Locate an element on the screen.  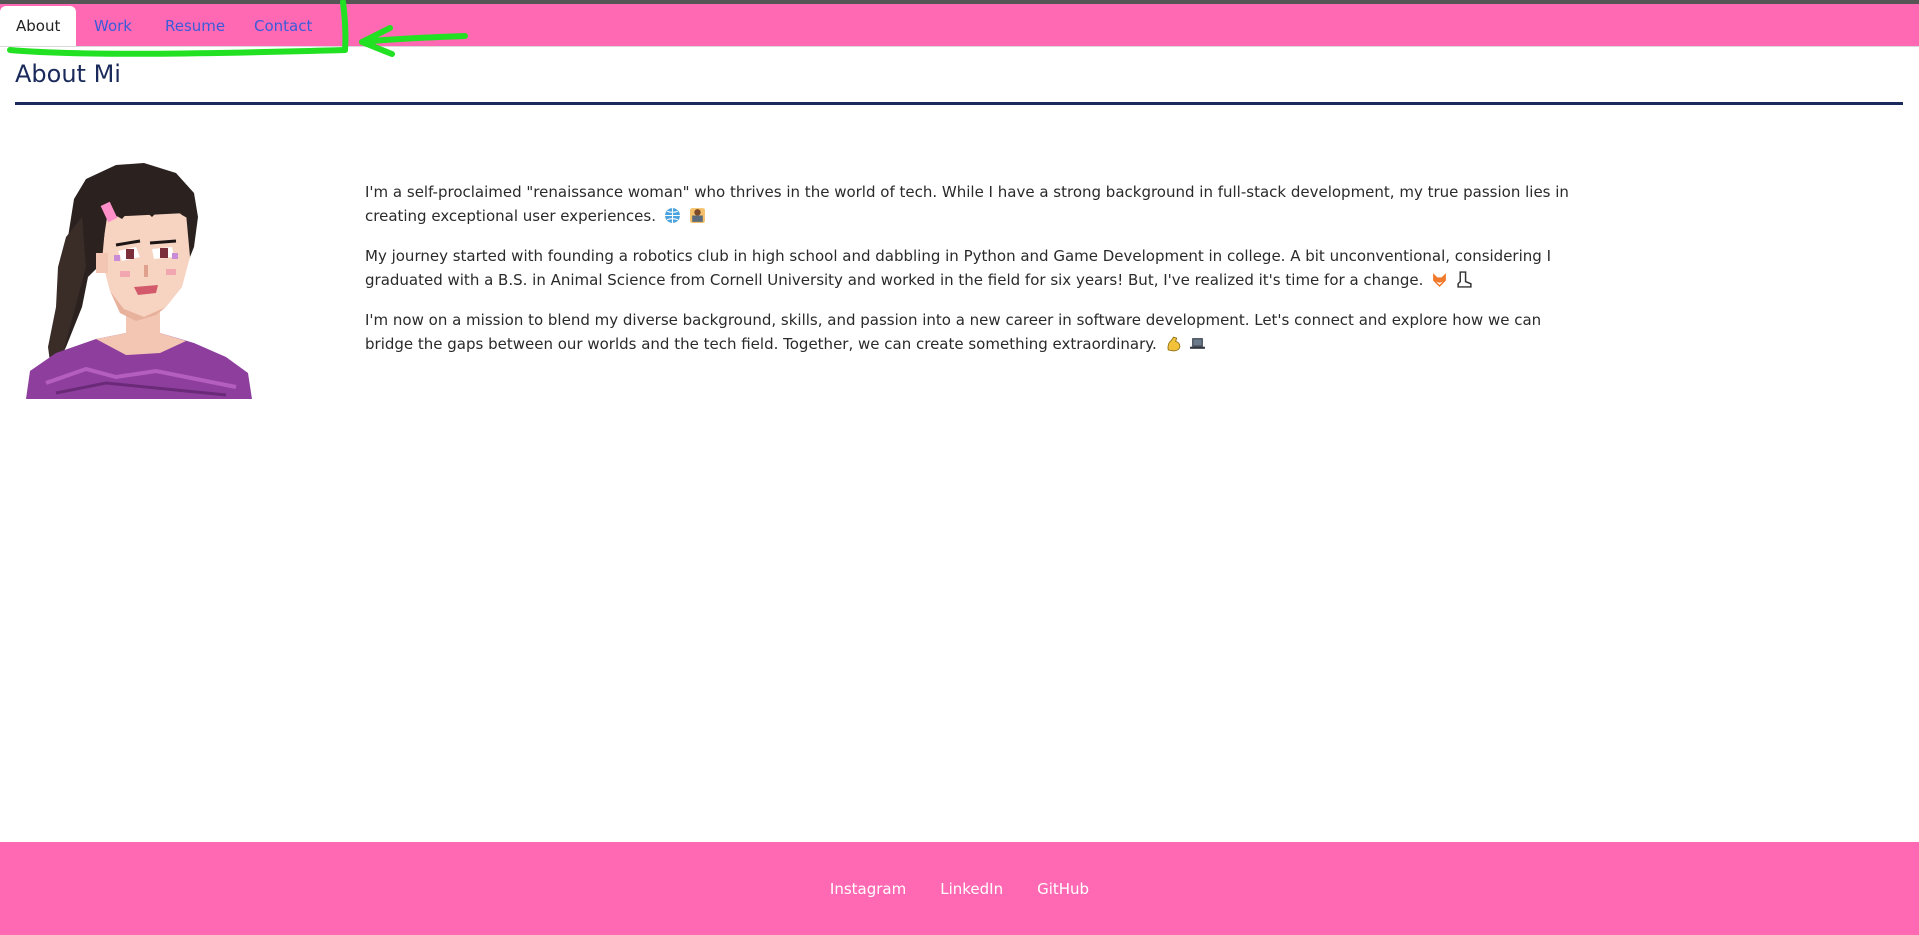
tab-about: About is located at coordinates (38, 26).